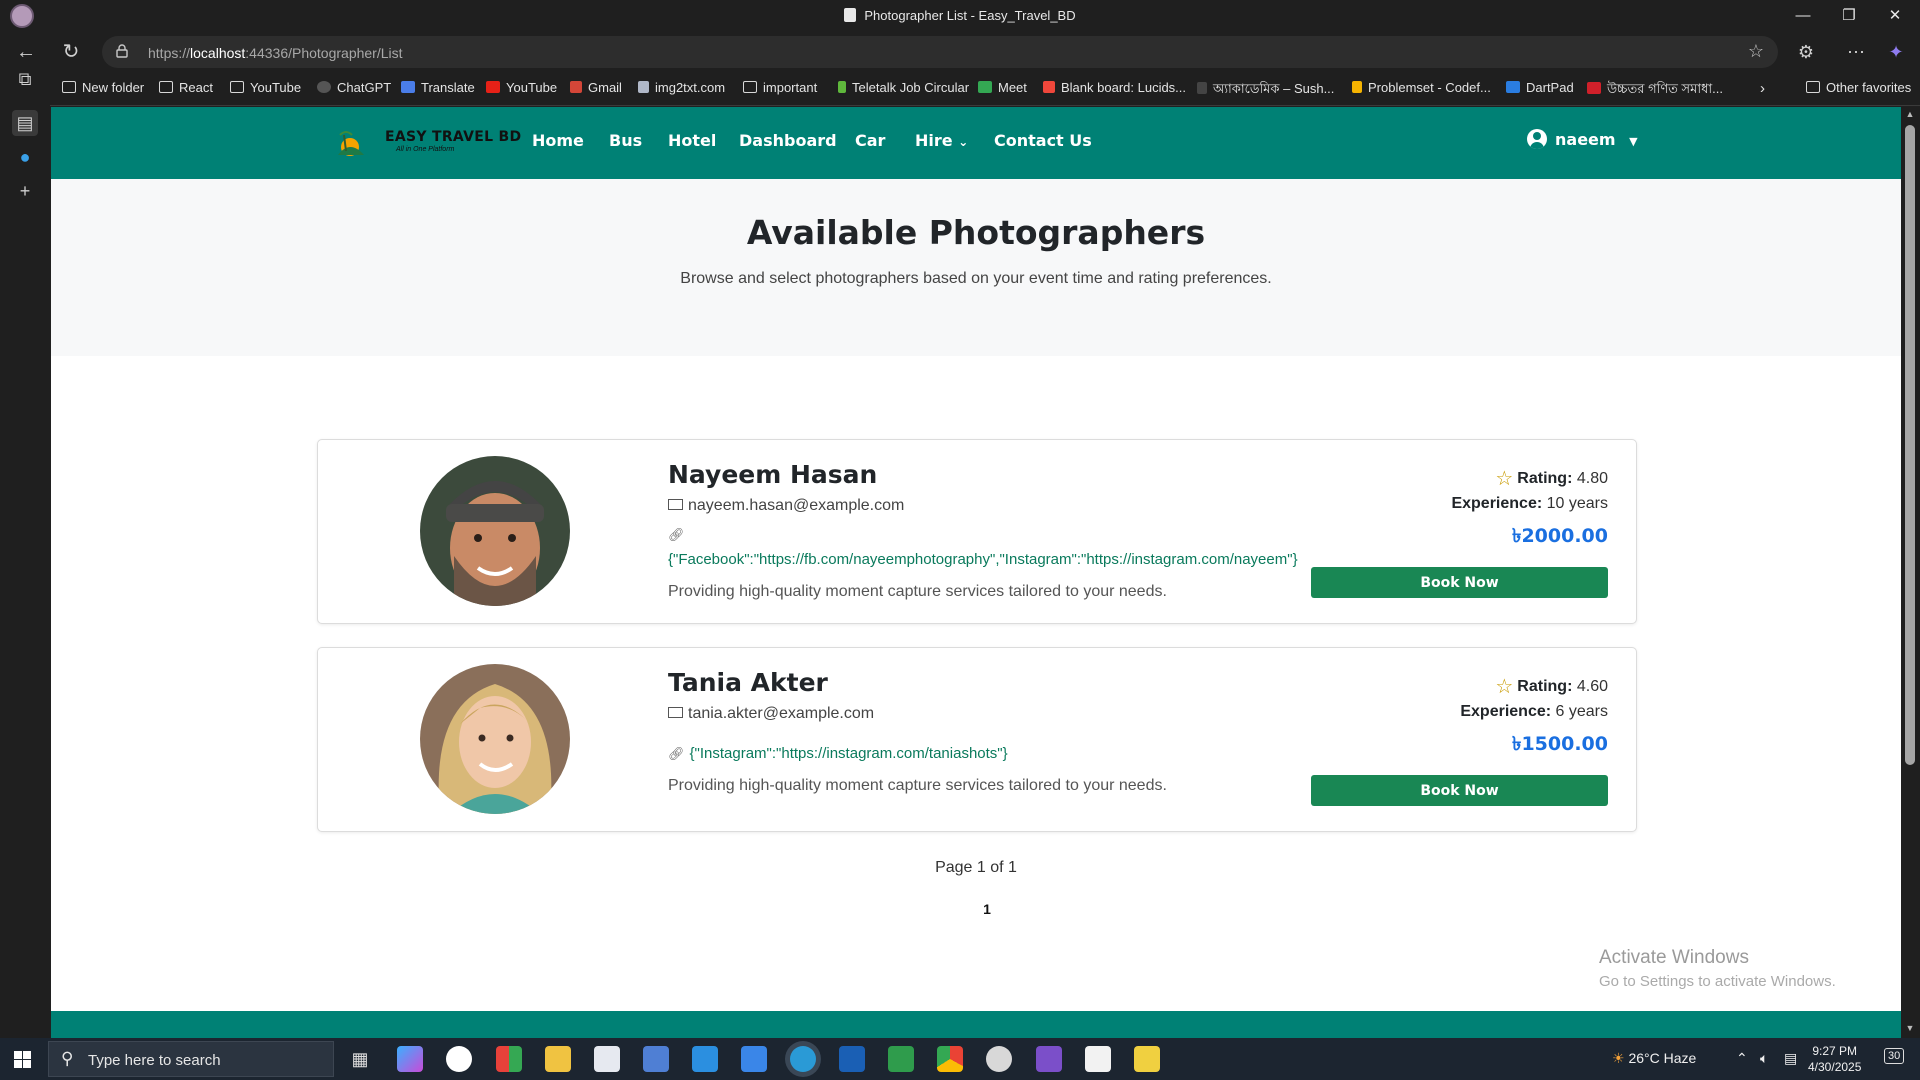  Describe the element at coordinates (558, 140) in the screenshot. I see `nav-home: Home` at that location.